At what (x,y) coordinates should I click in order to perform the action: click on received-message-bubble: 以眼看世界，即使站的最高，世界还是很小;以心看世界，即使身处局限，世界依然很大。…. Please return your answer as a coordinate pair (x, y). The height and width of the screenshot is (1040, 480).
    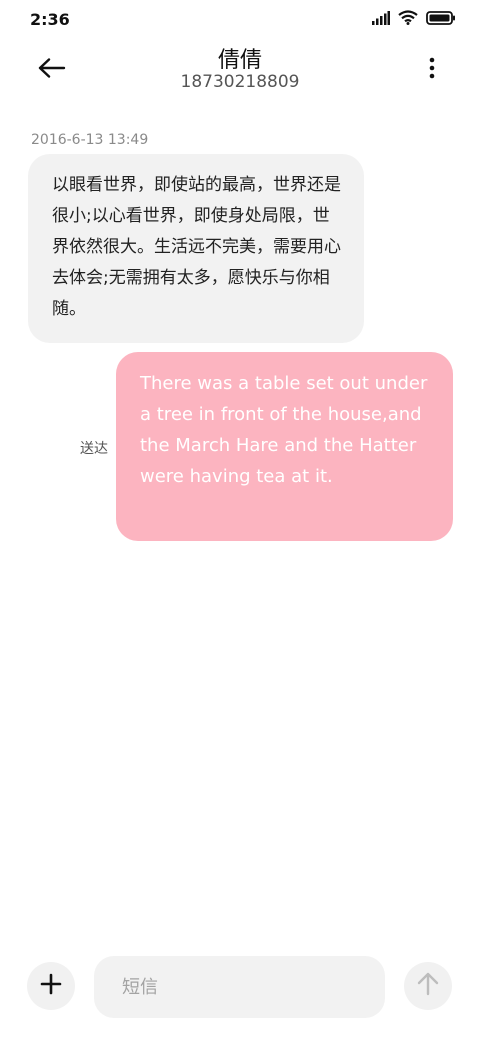
    Looking at the image, I should click on (196, 248).